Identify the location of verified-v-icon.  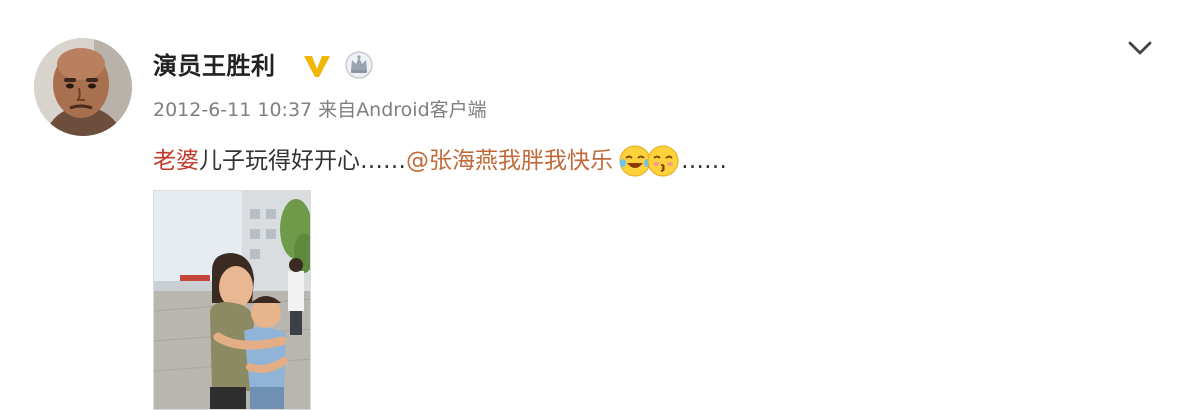
(317, 66).